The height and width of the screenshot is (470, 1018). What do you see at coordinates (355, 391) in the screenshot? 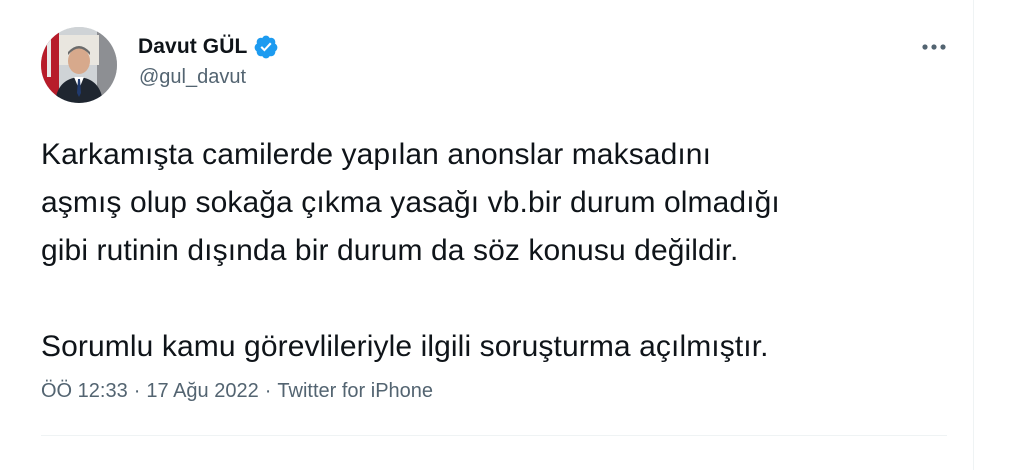
I see `tweet-source: Twitter for iPhone` at bounding box center [355, 391].